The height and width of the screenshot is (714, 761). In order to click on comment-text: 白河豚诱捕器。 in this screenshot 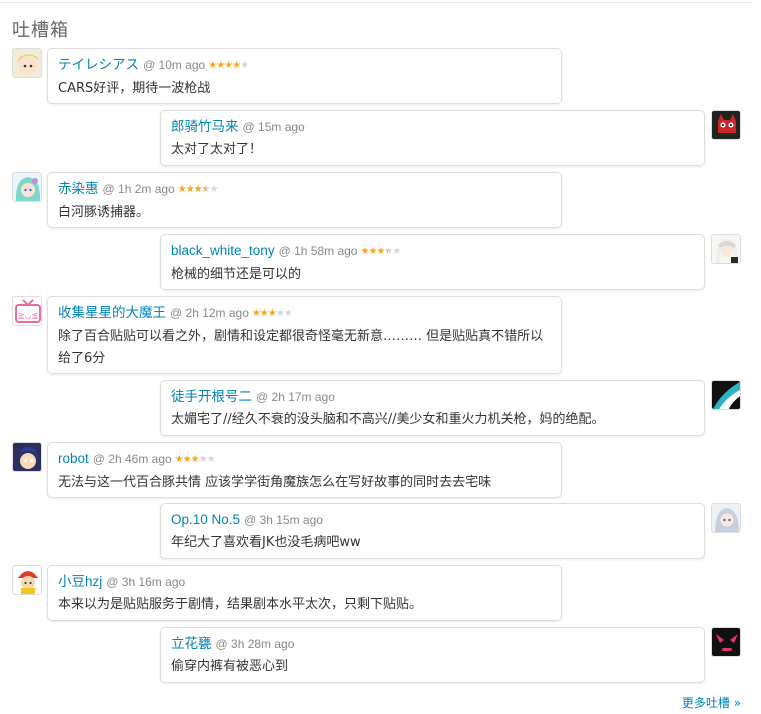, I will do `click(104, 212)`.